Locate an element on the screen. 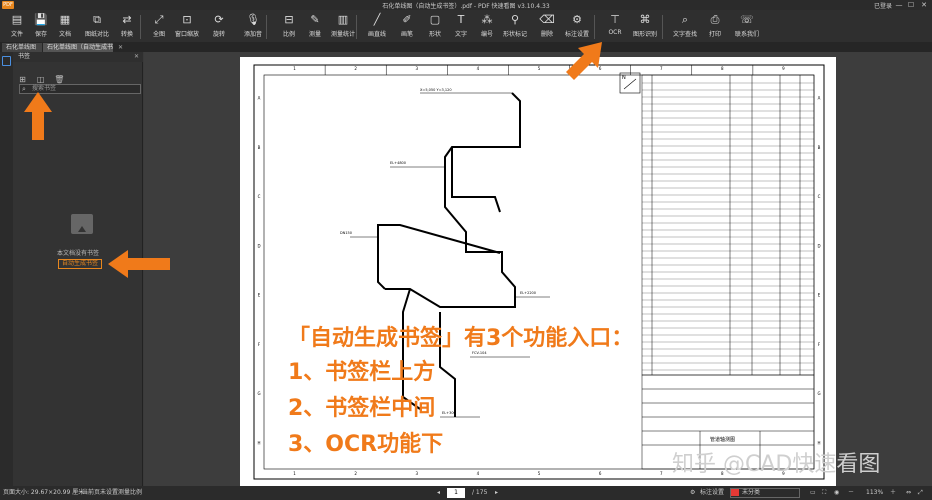 Image resolution: width=932 pixels, height=500 pixels. arrow-ocr-icon is located at coordinates (584, 61).